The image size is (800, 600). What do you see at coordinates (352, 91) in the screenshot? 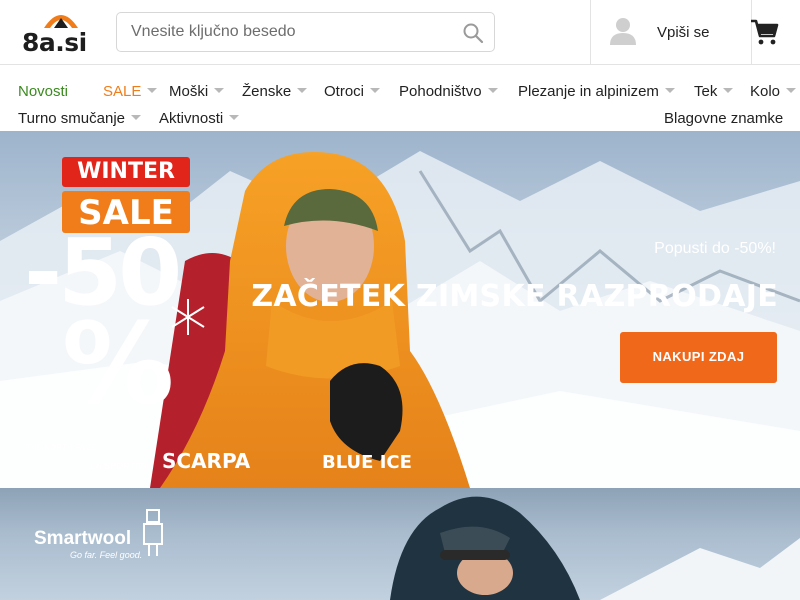
I see `nav-item-otroci: Otroci` at bounding box center [352, 91].